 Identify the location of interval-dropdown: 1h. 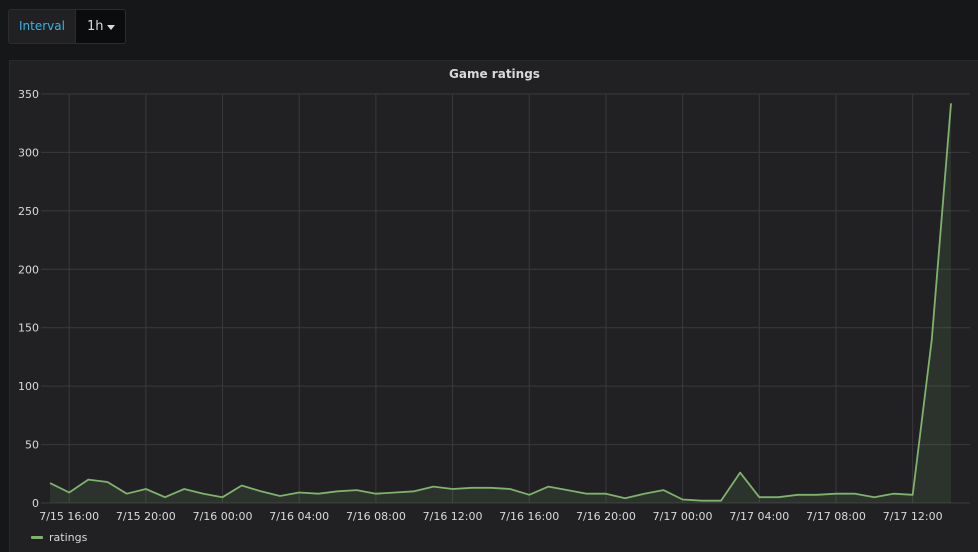
(100, 26).